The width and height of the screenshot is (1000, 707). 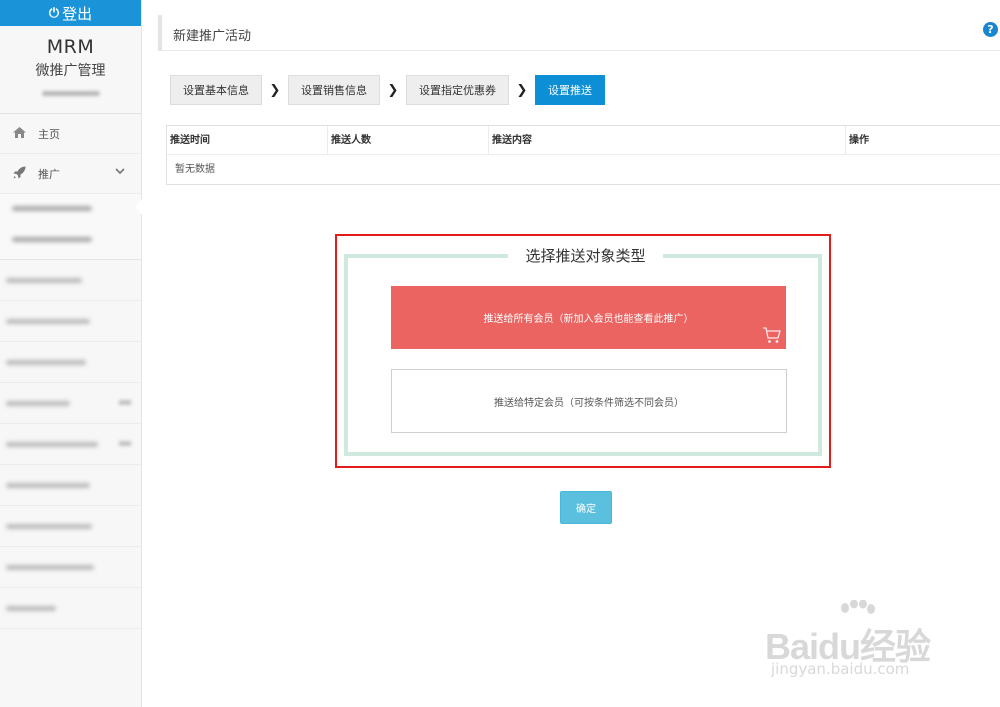 I want to click on push-specific-members-label: 推送给特定会员（可按条件筛选不同会员）, so click(x=589, y=403).